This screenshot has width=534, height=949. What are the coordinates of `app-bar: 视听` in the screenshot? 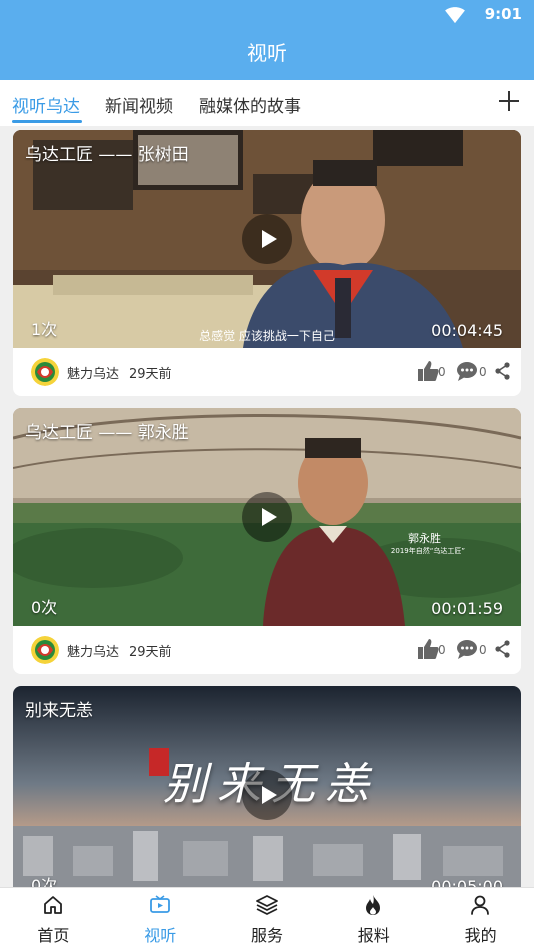 It's located at (267, 55).